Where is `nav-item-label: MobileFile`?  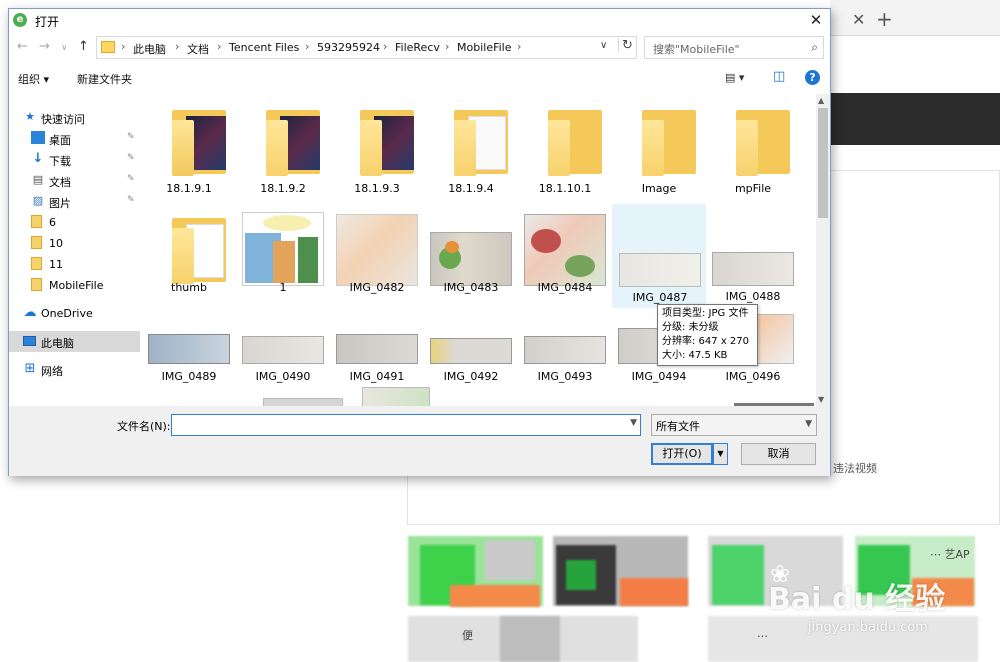 nav-item-label: MobileFile is located at coordinates (76, 285).